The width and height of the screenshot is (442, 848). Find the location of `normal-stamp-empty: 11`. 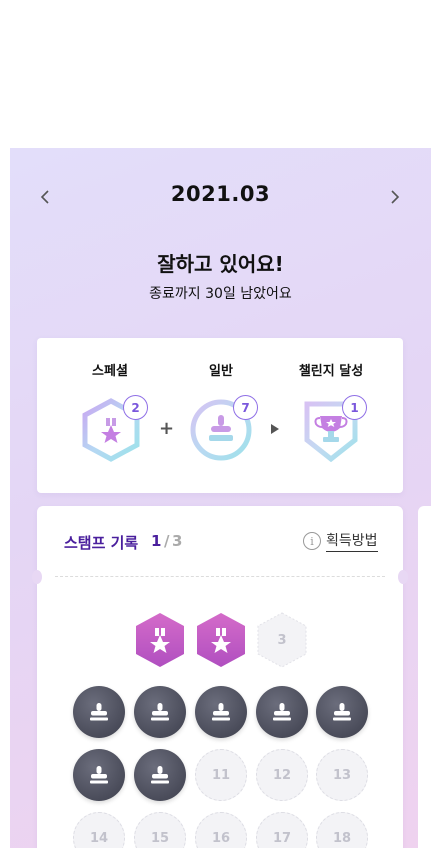

normal-stamp-empty: 11 is located at coordinates (221, 775).